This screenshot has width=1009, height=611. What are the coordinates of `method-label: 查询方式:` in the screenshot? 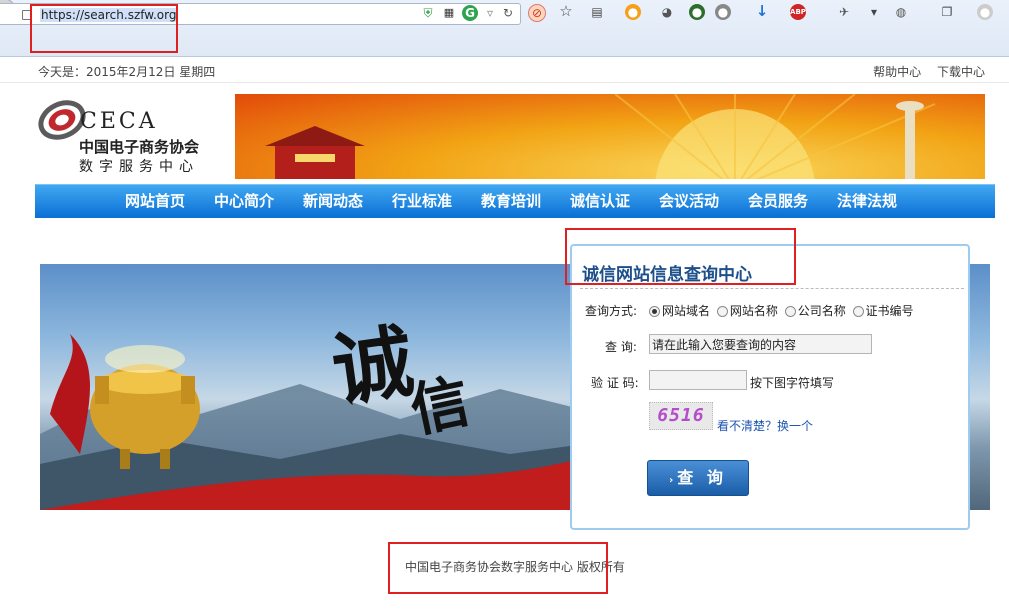 It's located at (611, 311).